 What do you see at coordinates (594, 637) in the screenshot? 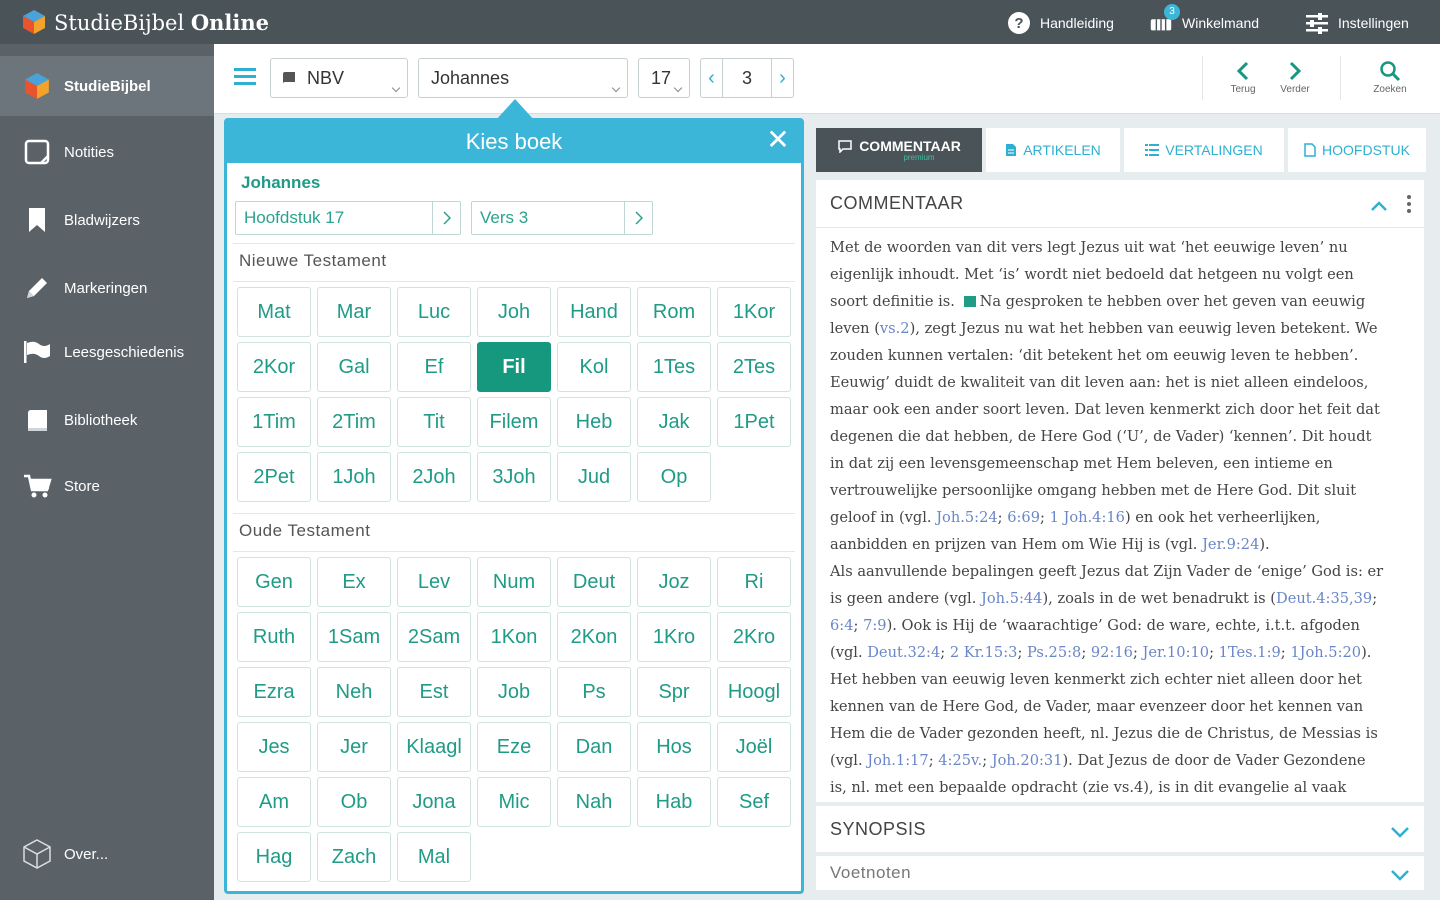
I see `book-button-2kon: 2Kon` at bounding box center [594, 637].